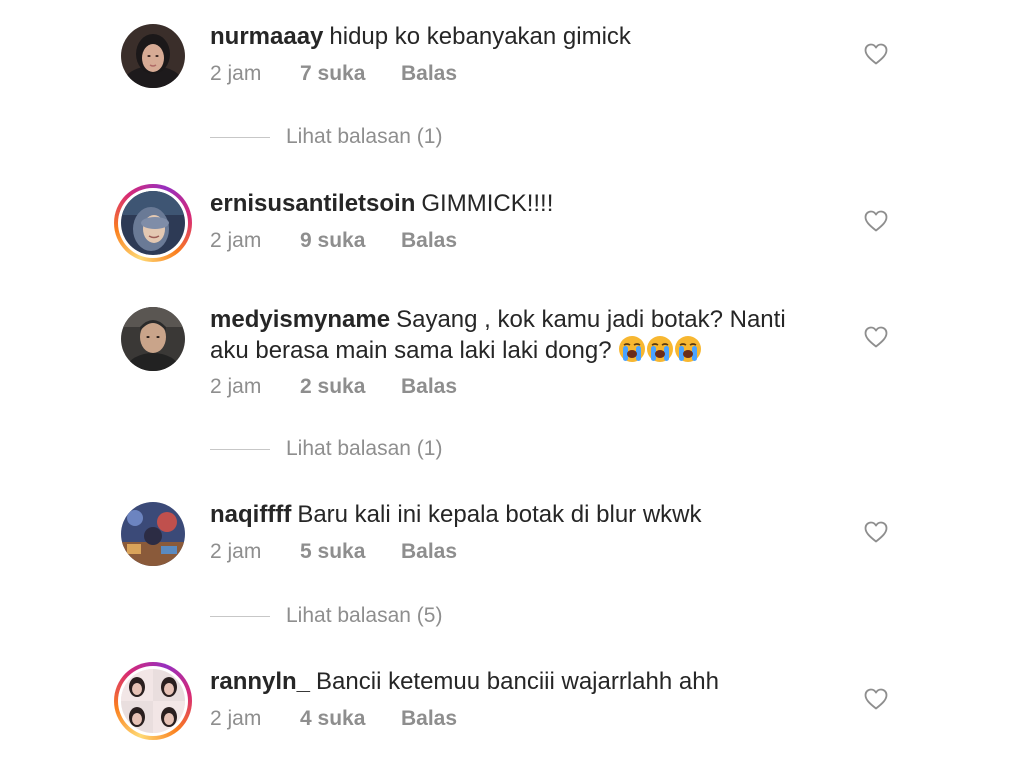  What do you see at coordinates (250, 514) in the screenshot?
I see `comment-username: naqiffff` at bounding box center [250, 514].